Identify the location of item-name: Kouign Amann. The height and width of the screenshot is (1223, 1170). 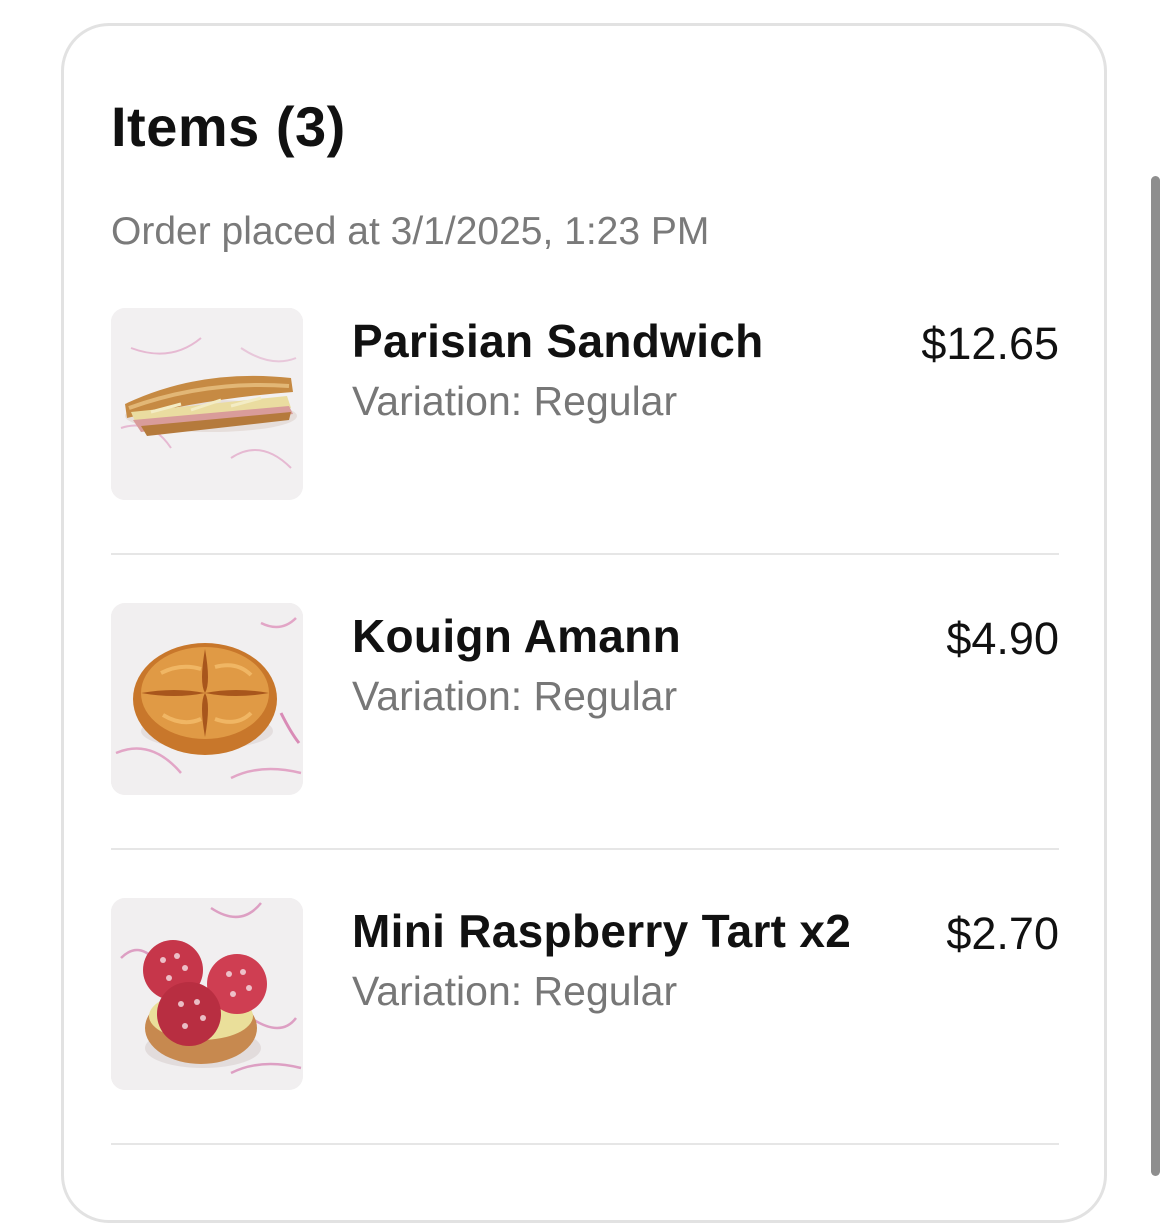
(516, 636).